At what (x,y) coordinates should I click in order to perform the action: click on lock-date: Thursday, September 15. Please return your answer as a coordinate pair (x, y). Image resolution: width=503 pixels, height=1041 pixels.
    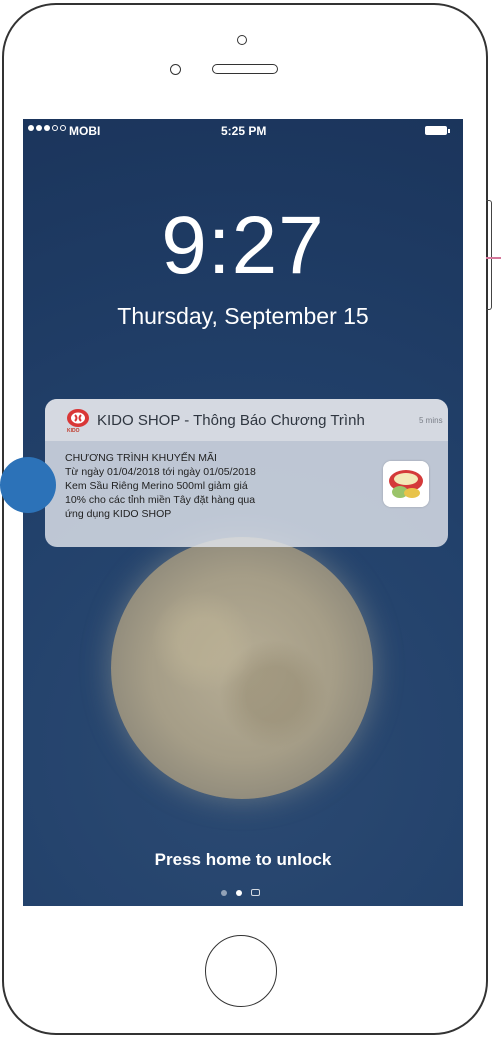
    Looking at the image, I should click on (243, 316).